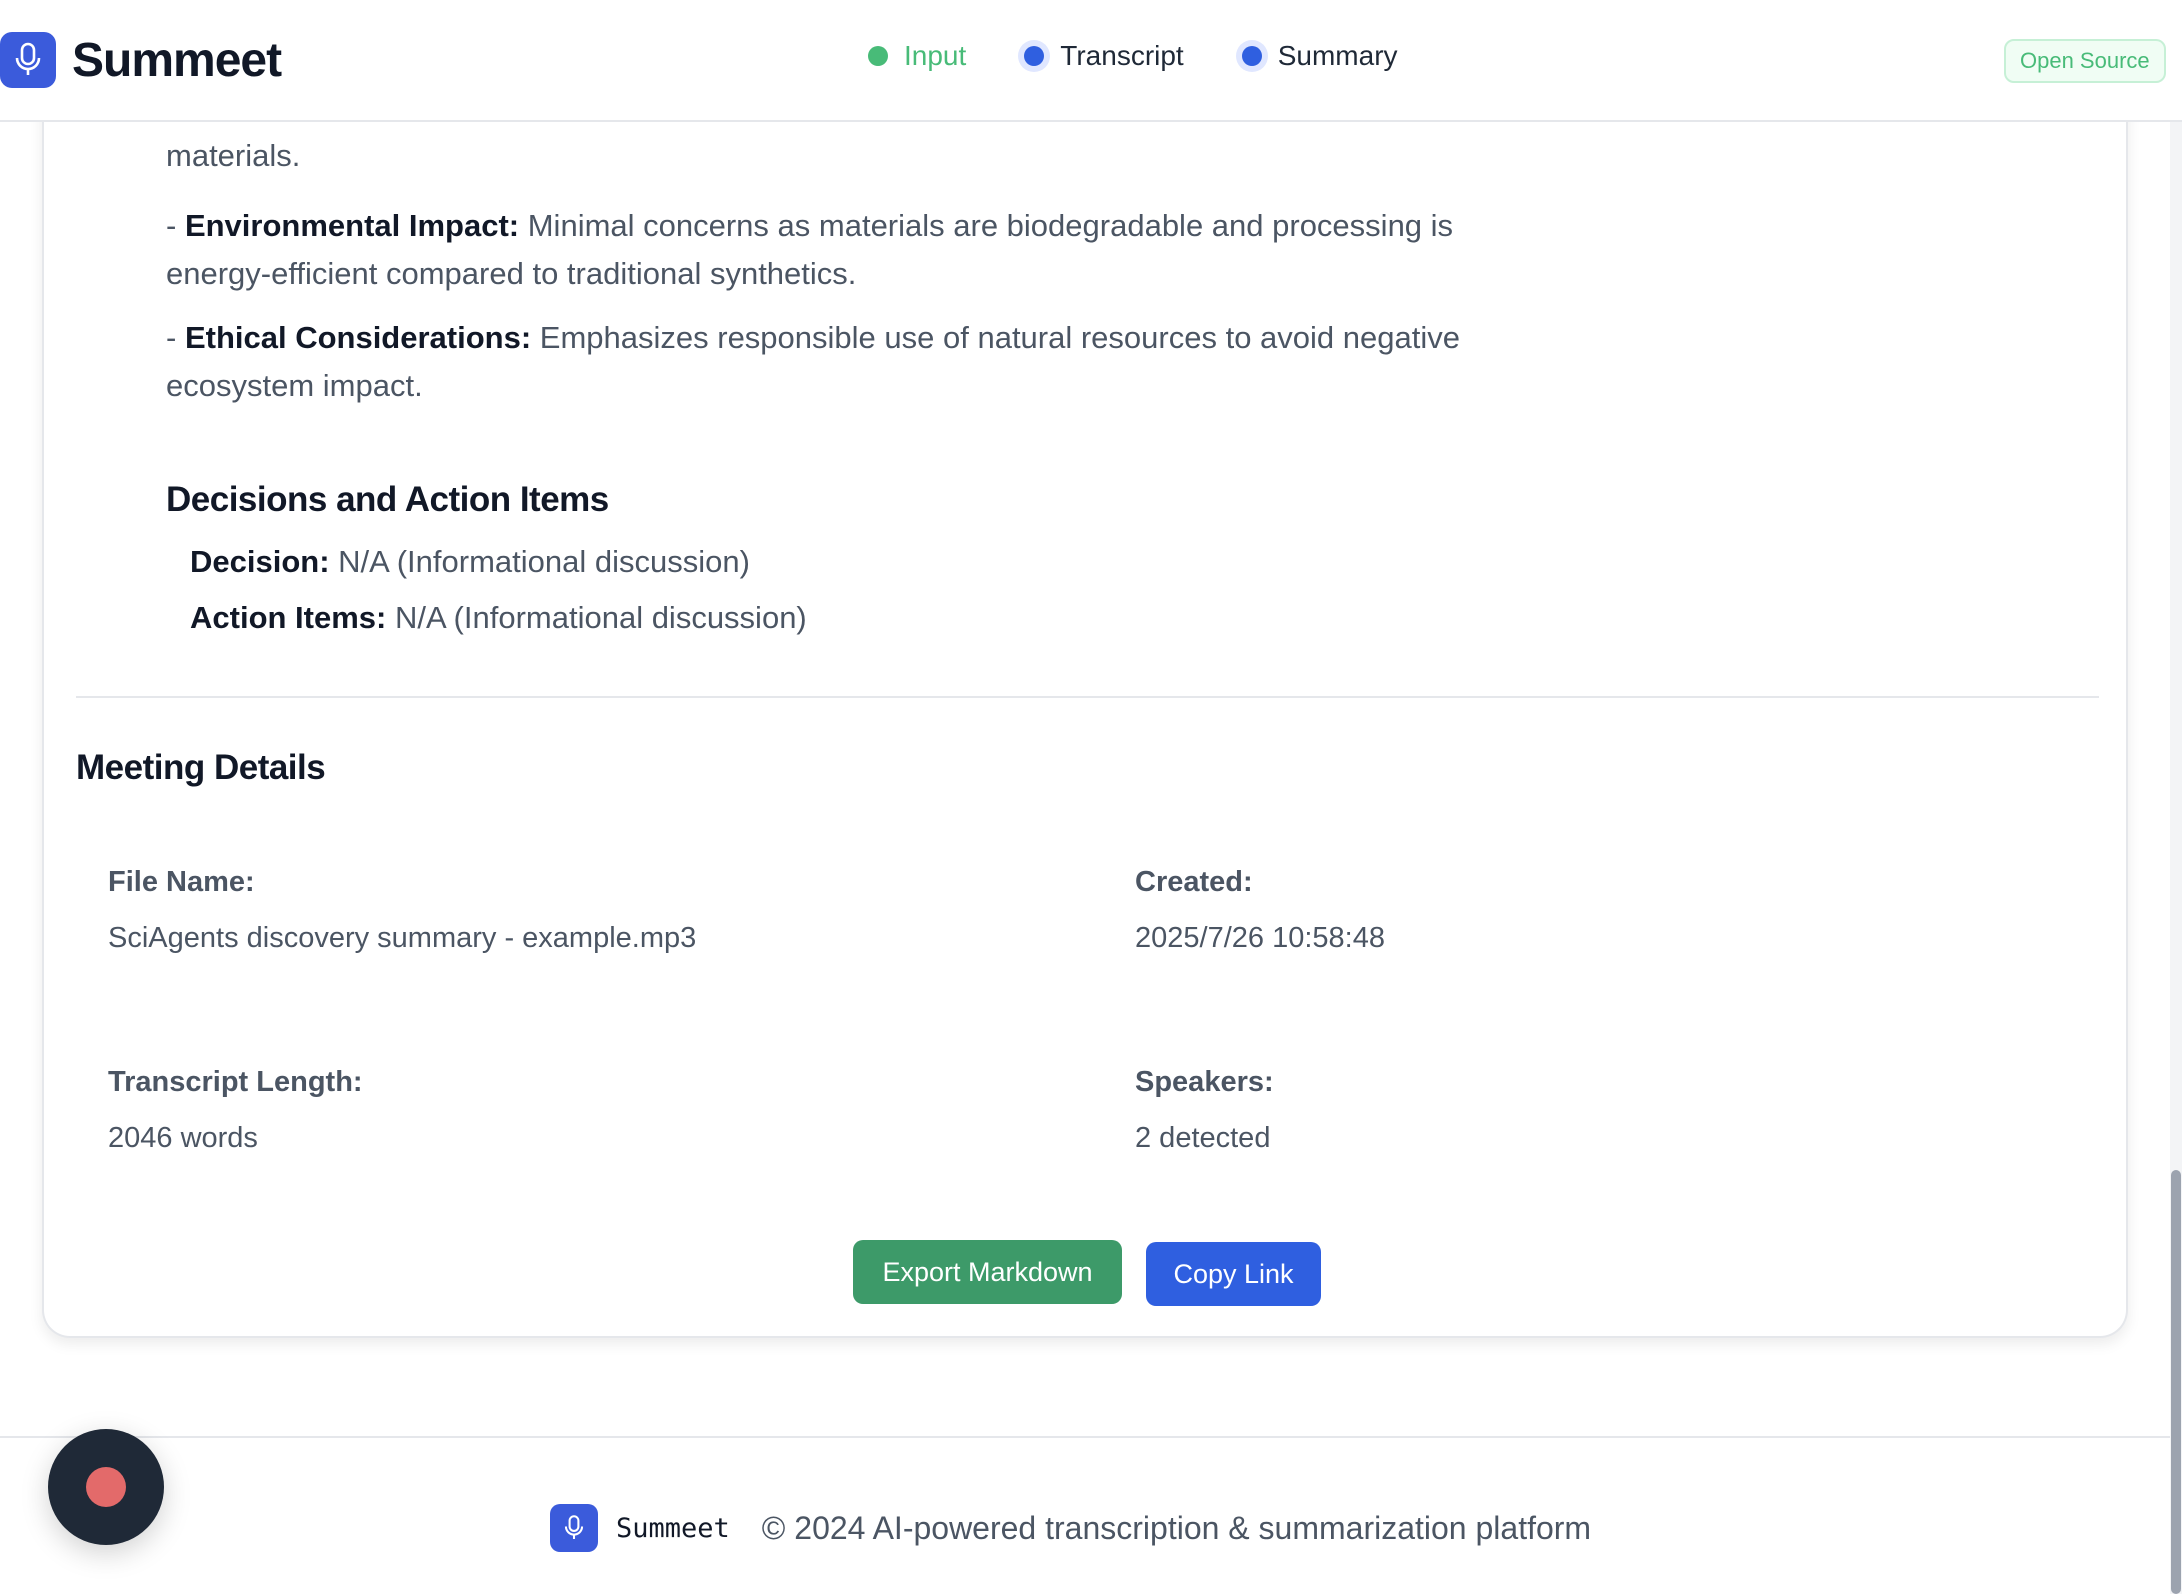 The height and width of the screenshot is (1594, 2182). I want to click on brand-name: Summeet, so click(177, 60).